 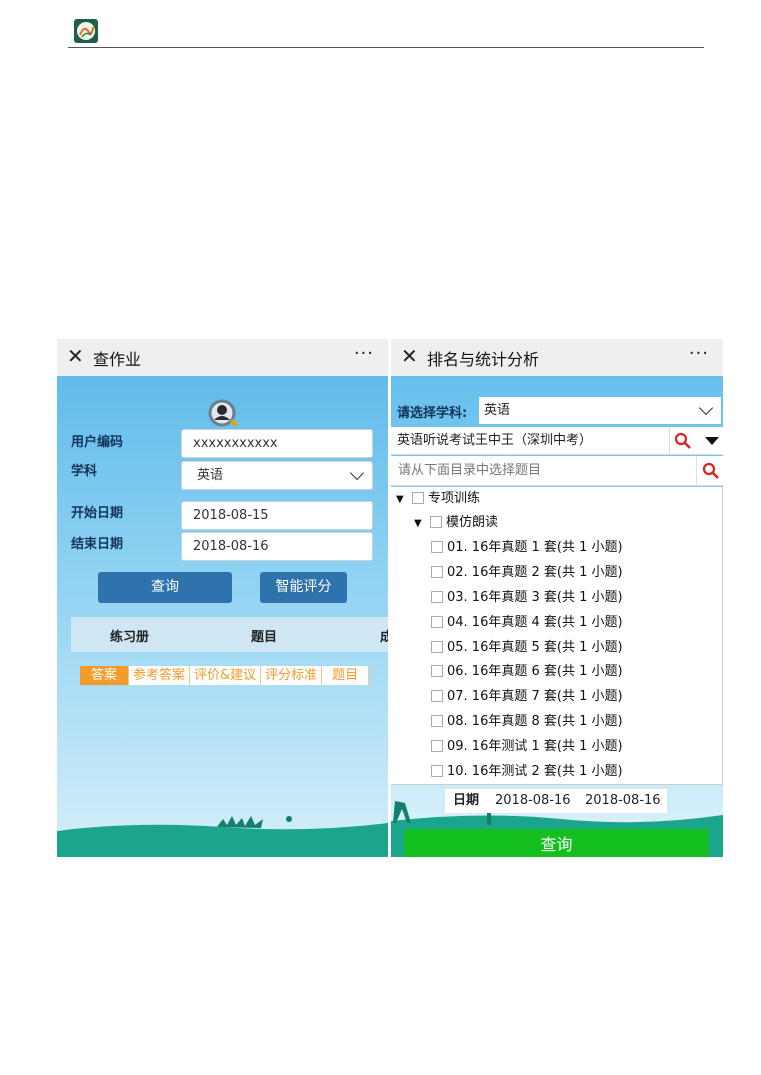 I want to click on page-title: 排名与统计分析, so click(x=483, y=359).